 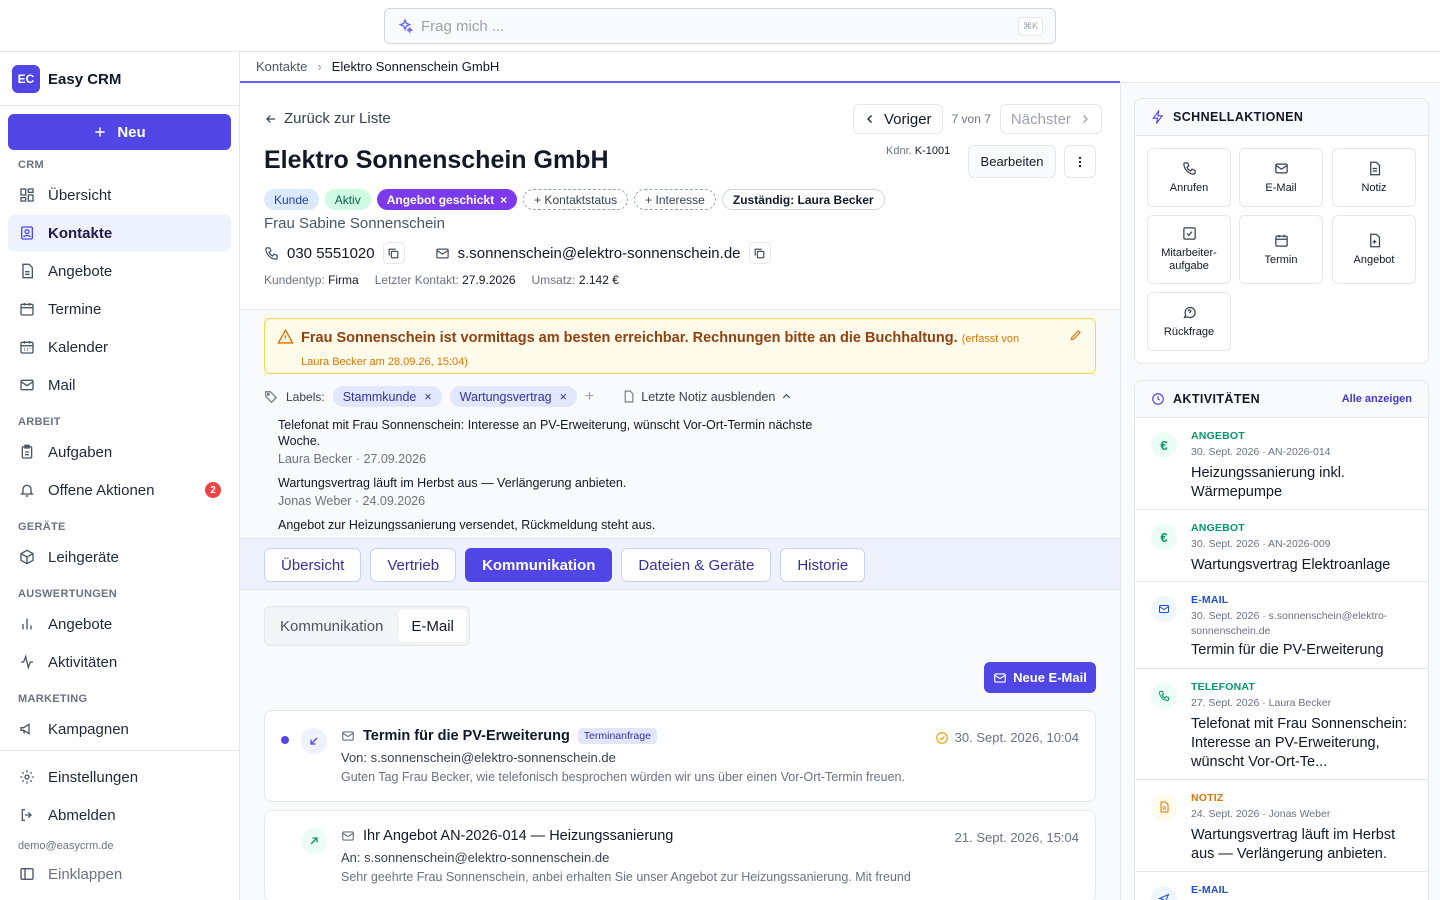 I want to click on prev-button: Voriger, so click(x=898, y=119).